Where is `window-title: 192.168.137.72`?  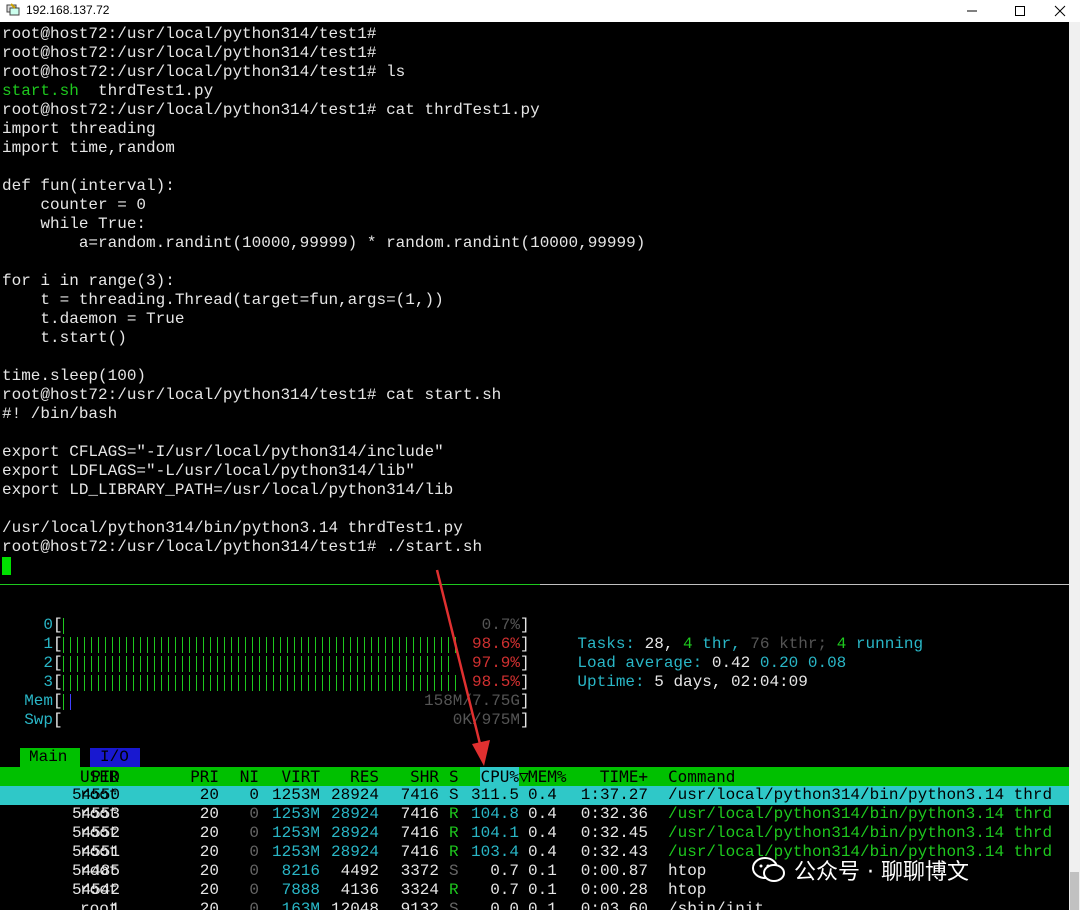 window-title: 192.168.137.72 is located at coordinates (68, 10).